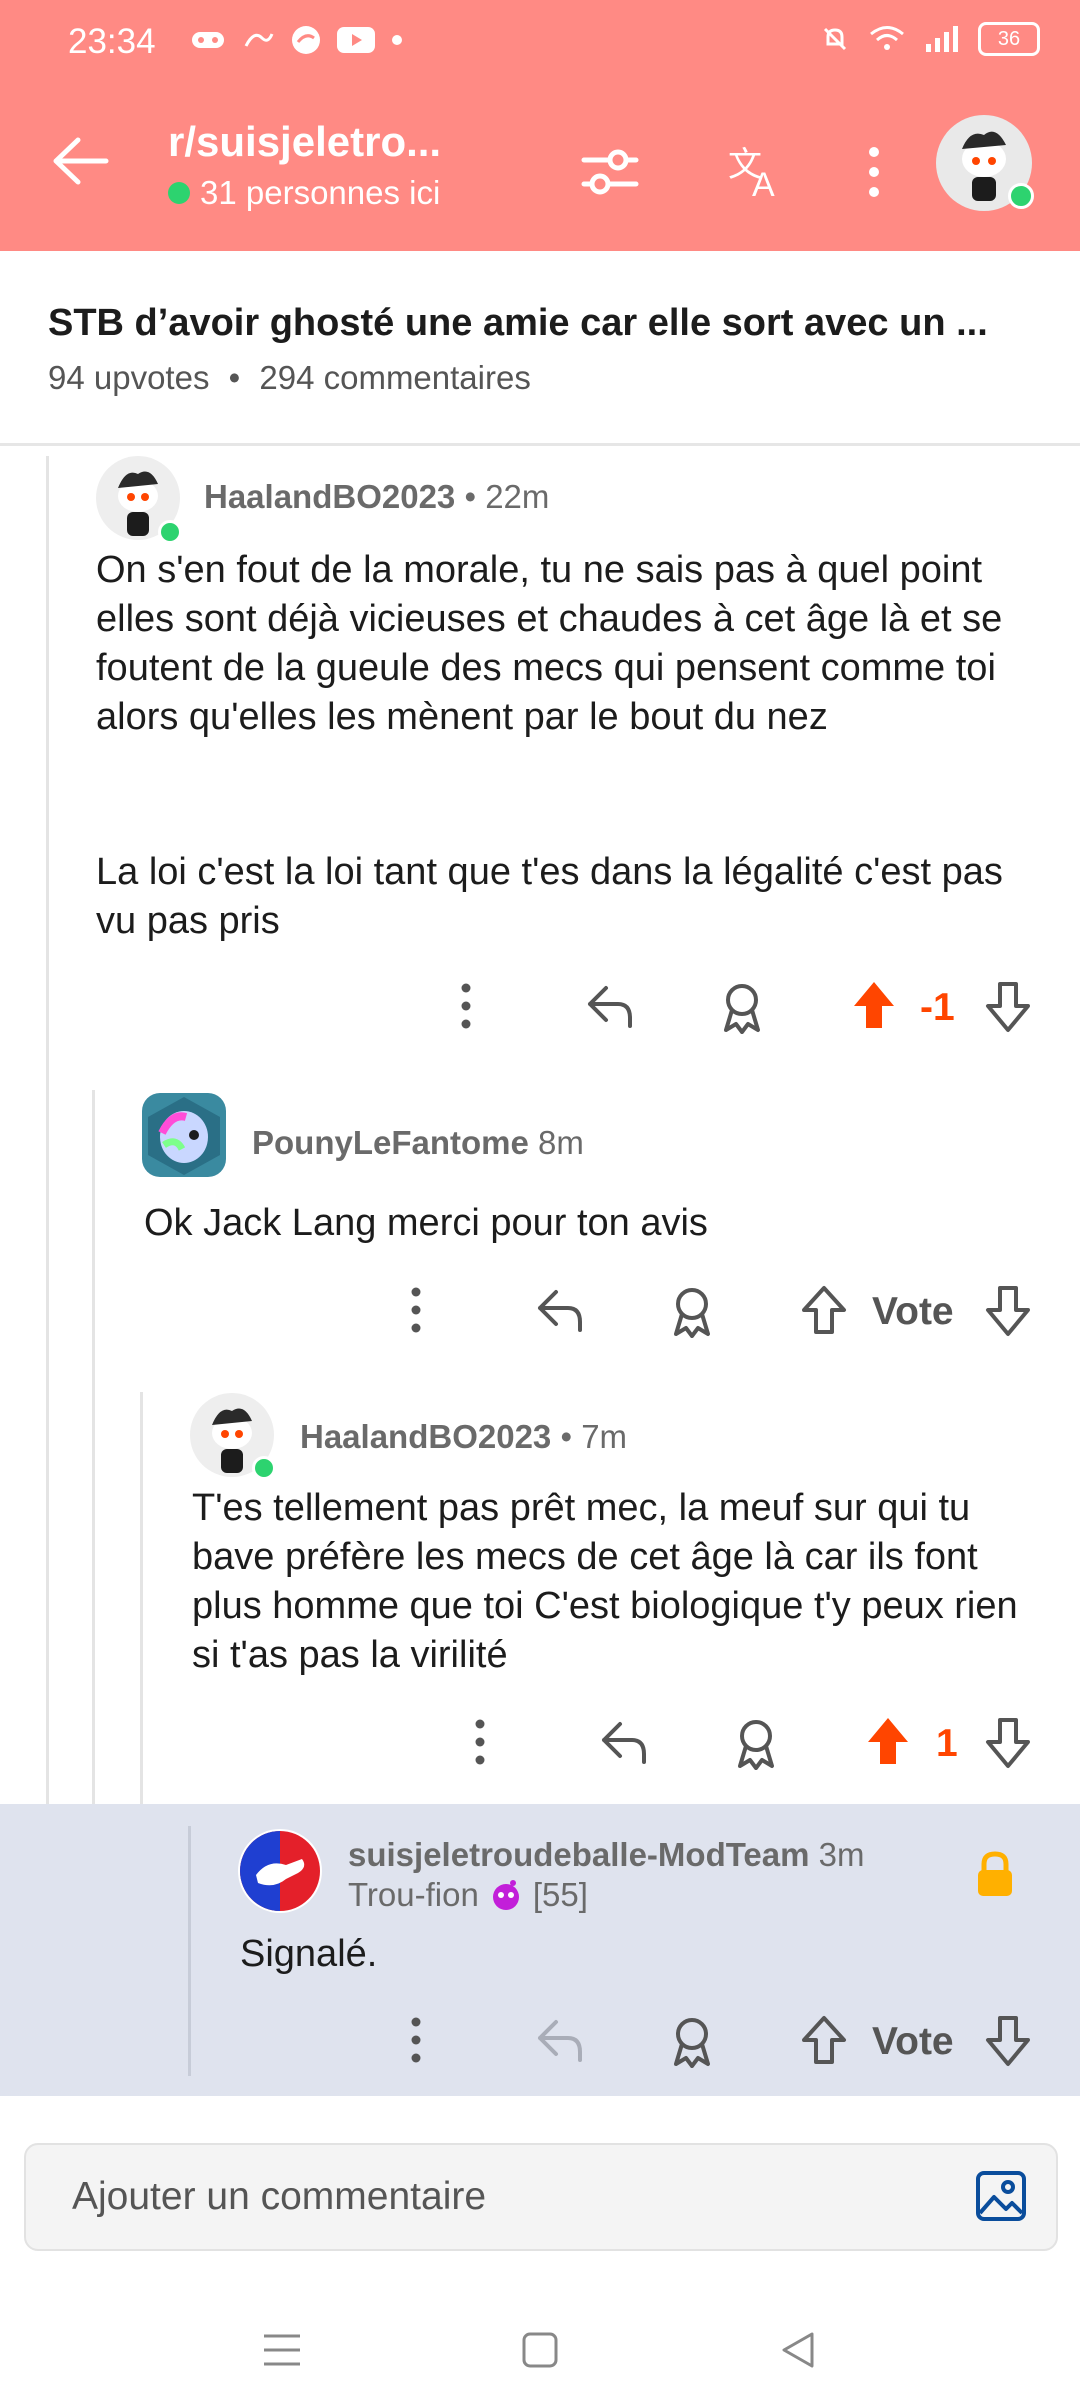 This screenshot has height=2400, width=1080. What do you see at coordinates (594, 1436) in the screenshot?
I see `comment-time: • 7m` at bounding box center [594, 1436].